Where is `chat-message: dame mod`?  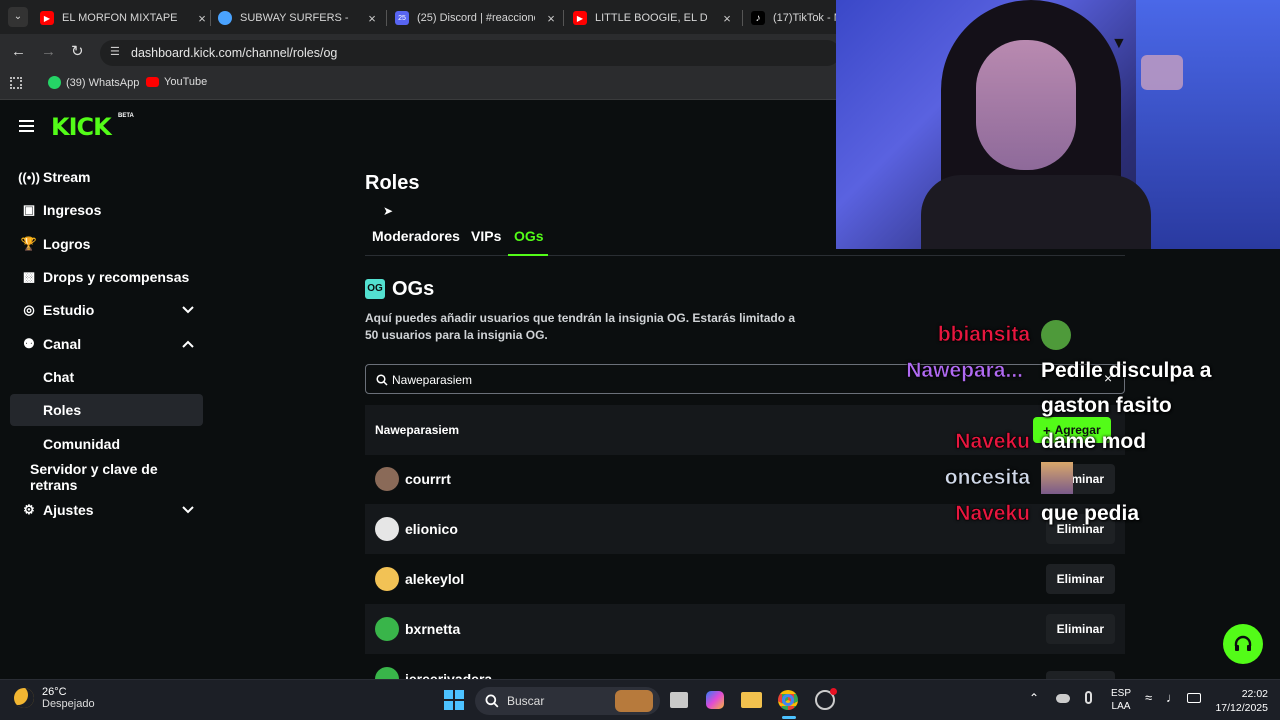
chat-message: dame mod is located at coordinates (1094, 441).